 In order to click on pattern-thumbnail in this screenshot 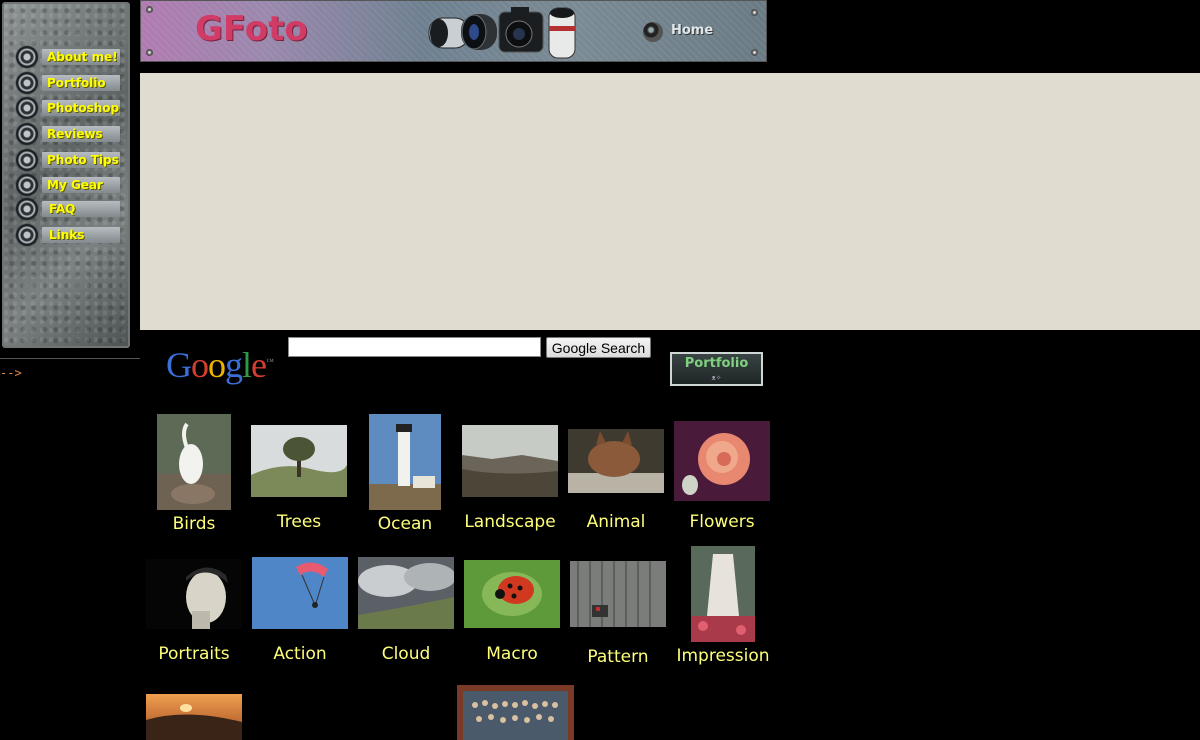, I will do `click(618, 594)`.